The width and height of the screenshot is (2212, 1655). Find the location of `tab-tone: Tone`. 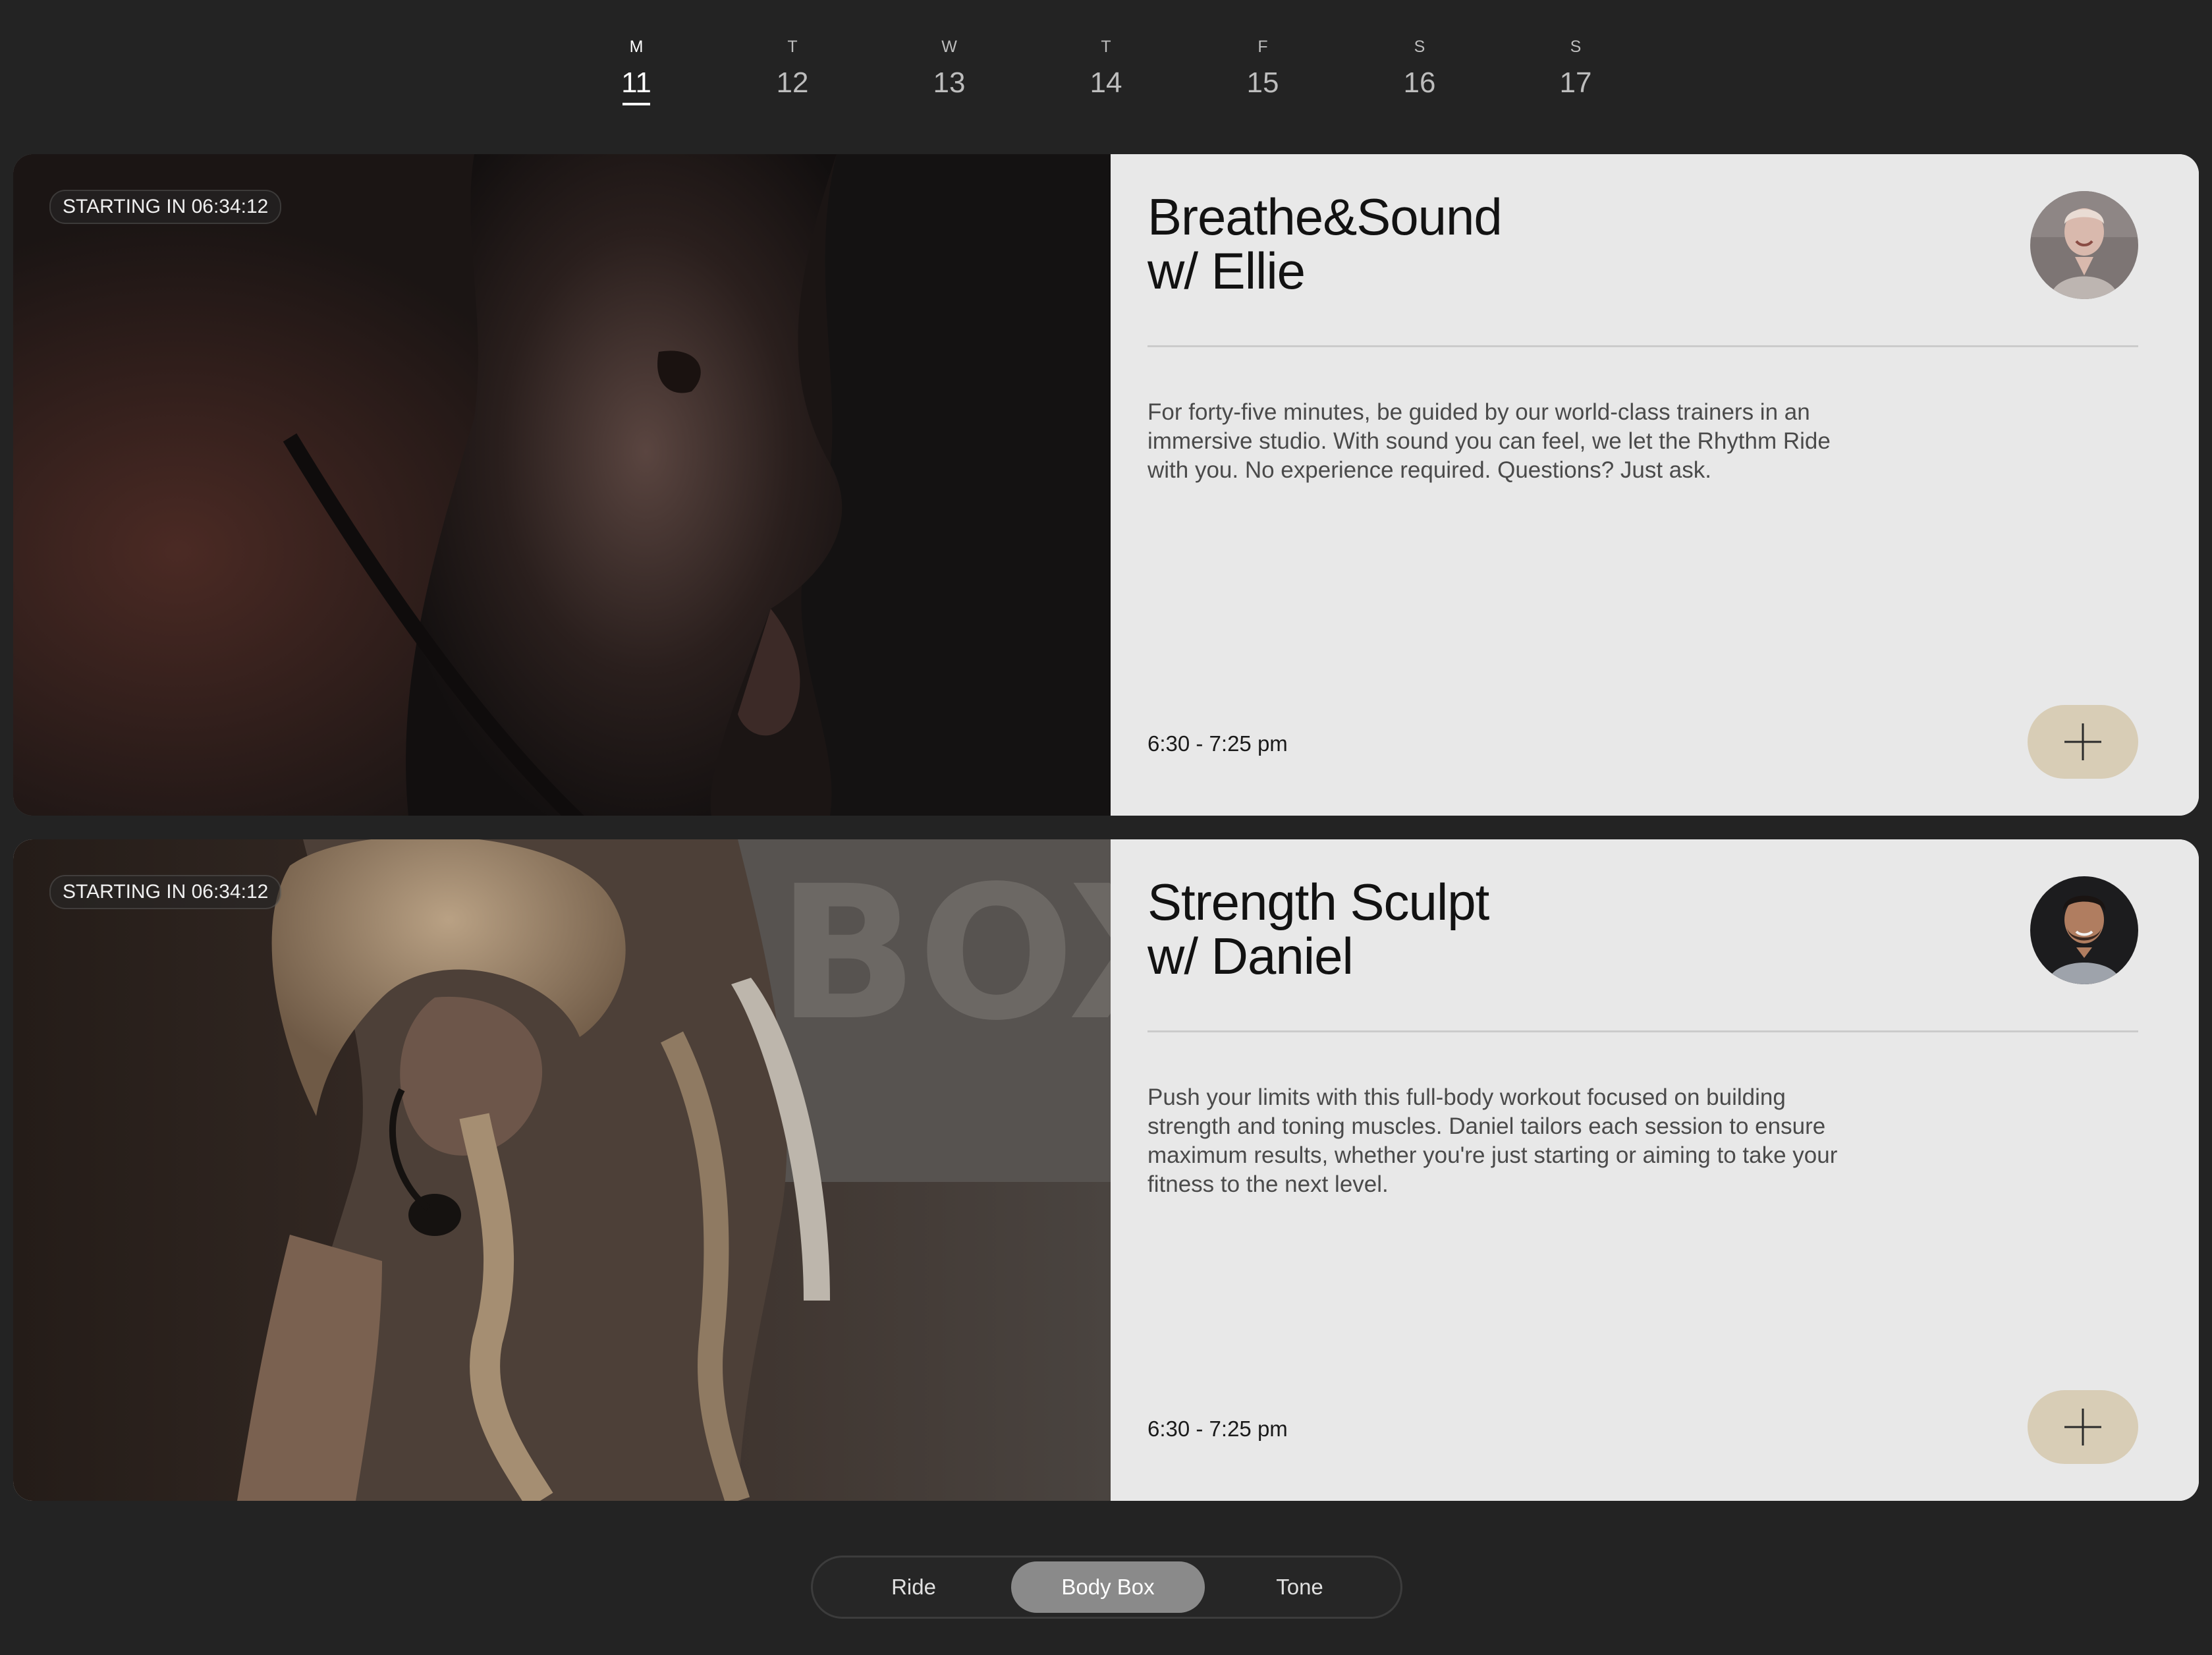

tab-tone: Tone is located at coordinates (1299, 1587).